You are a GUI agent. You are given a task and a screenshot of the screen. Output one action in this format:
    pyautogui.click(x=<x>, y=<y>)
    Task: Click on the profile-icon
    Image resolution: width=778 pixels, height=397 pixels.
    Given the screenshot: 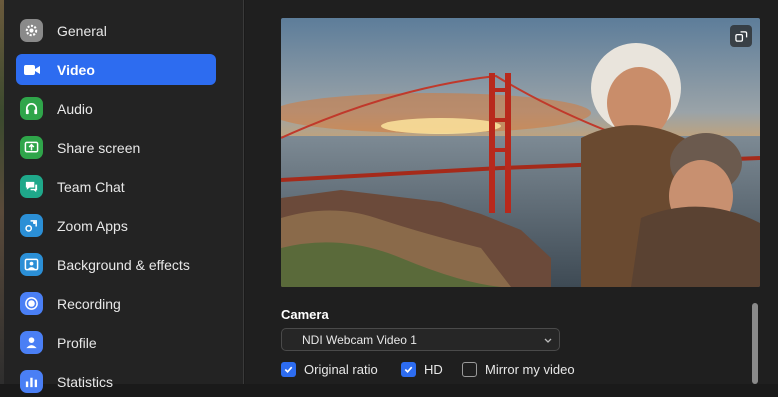 What is the action you would take?
    pyautogui.click(x=31, y=342)
    